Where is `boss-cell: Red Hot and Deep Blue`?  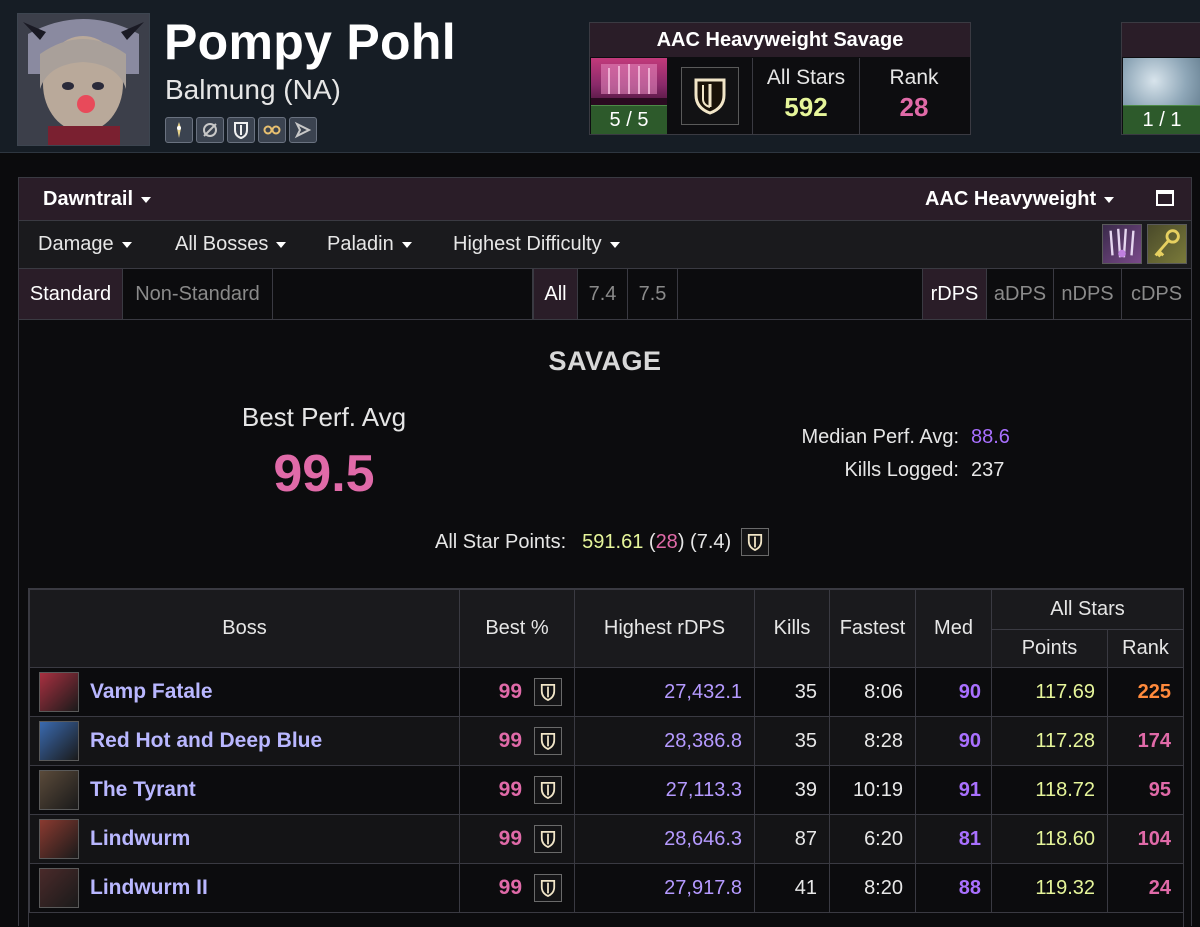 boss-cell: Red Hot and Deep Blue is located at coordinates (244, 741).